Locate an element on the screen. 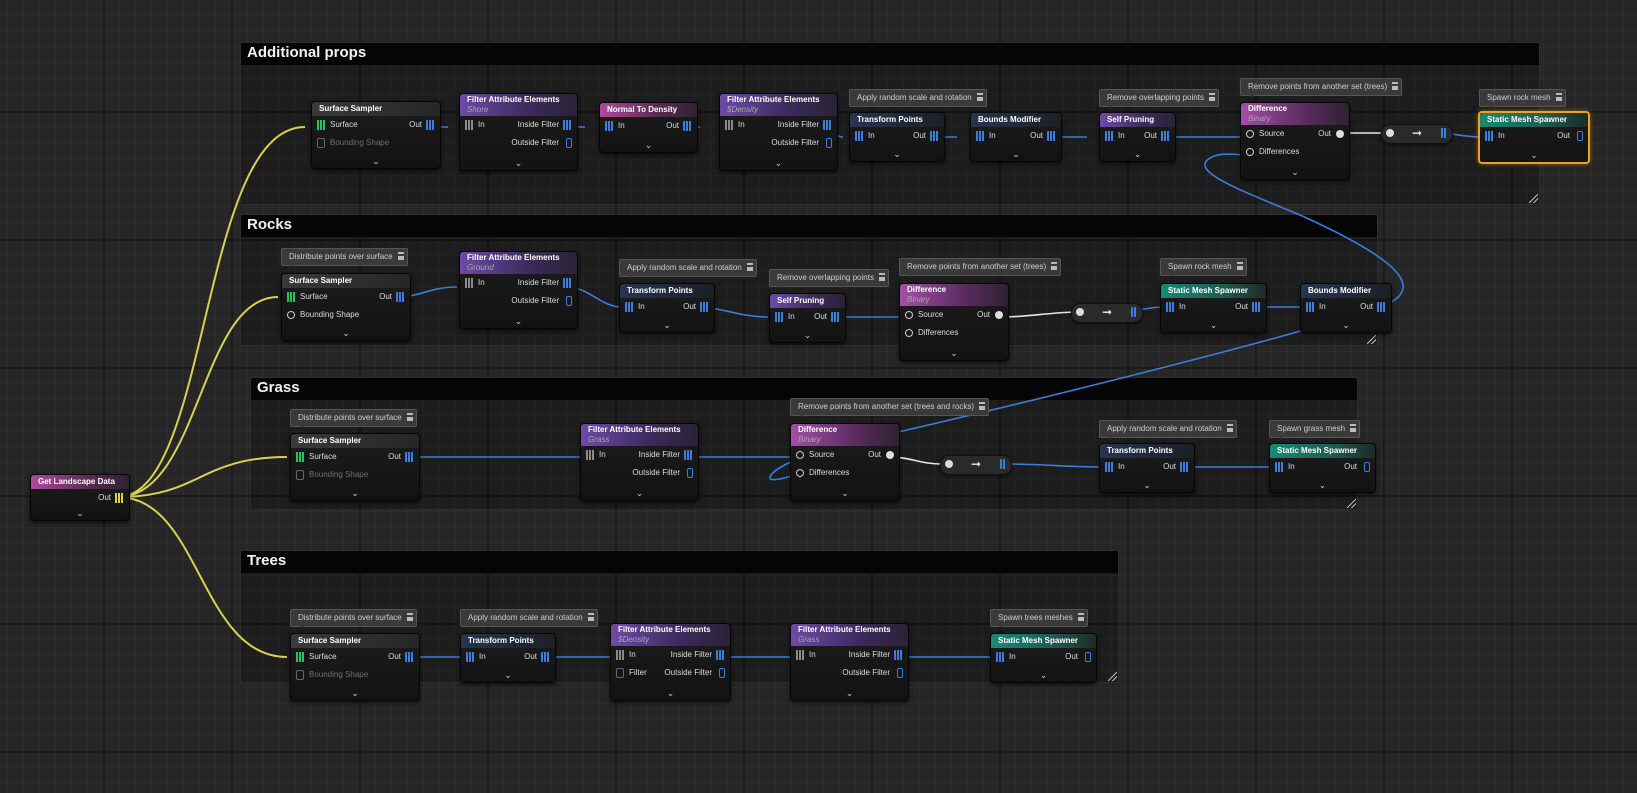 This screenshot has width=1637, height=793. node-header: Surface Sampler is located at coordinates (355, 641).